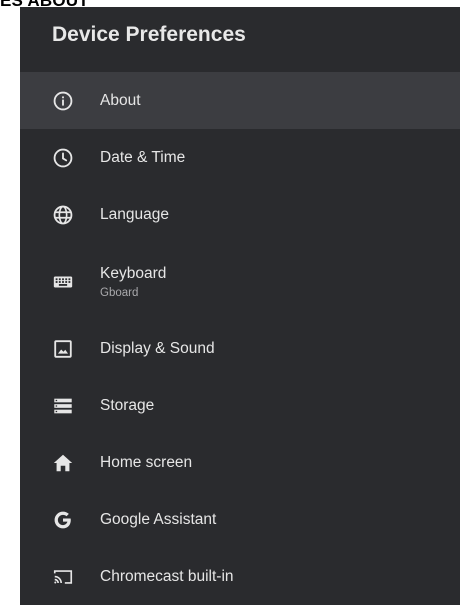  I want to click on menu-item-label: Display & Sound, so click(157, 348).